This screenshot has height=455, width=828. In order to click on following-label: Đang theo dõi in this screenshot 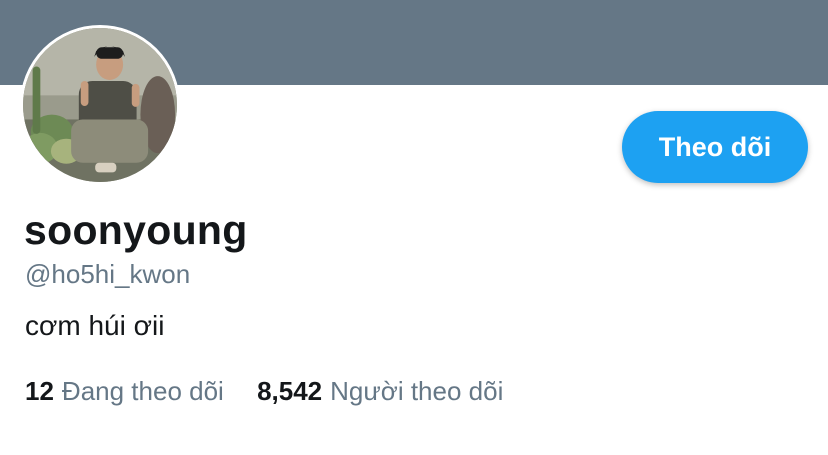, I will do `click(142, 391)`.